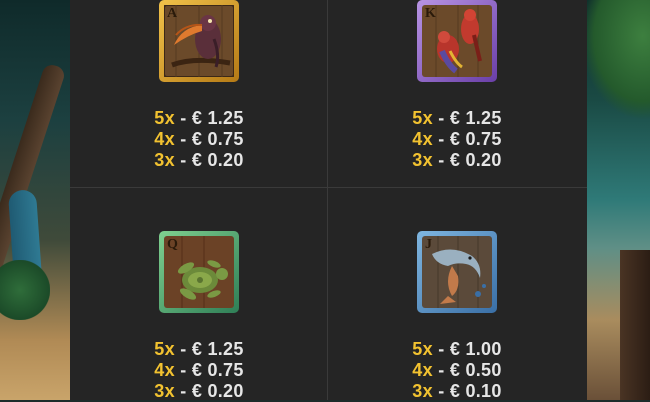 This screenshot has width=650, height=402. I want to click on symbol-k-letter: K, so click(430, 13).